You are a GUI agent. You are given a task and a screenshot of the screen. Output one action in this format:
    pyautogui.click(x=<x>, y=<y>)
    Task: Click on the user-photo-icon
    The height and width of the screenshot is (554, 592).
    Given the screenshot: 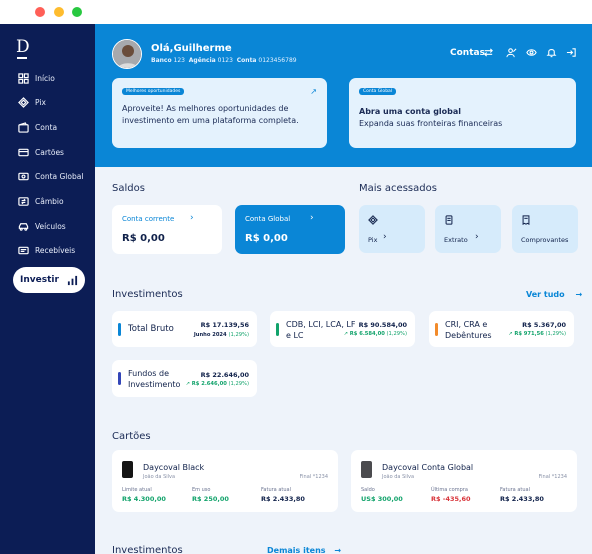 What is the action you would take?
    pyautogui.click(x=127, y=54)
    